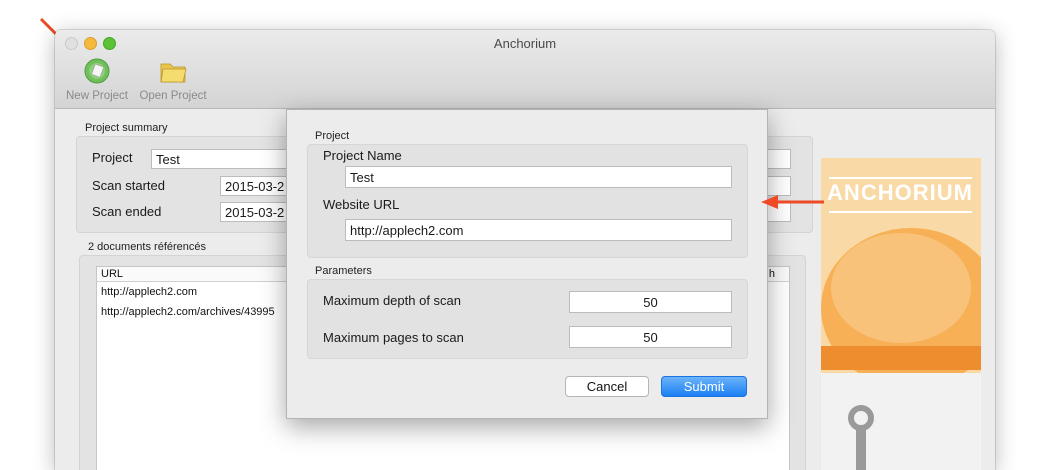 This screenshot has width=1051, height=470. What do you see at coordinates (173, 71) in the screenshot?
I see `folder-icon` at bounding box center [173, 71].